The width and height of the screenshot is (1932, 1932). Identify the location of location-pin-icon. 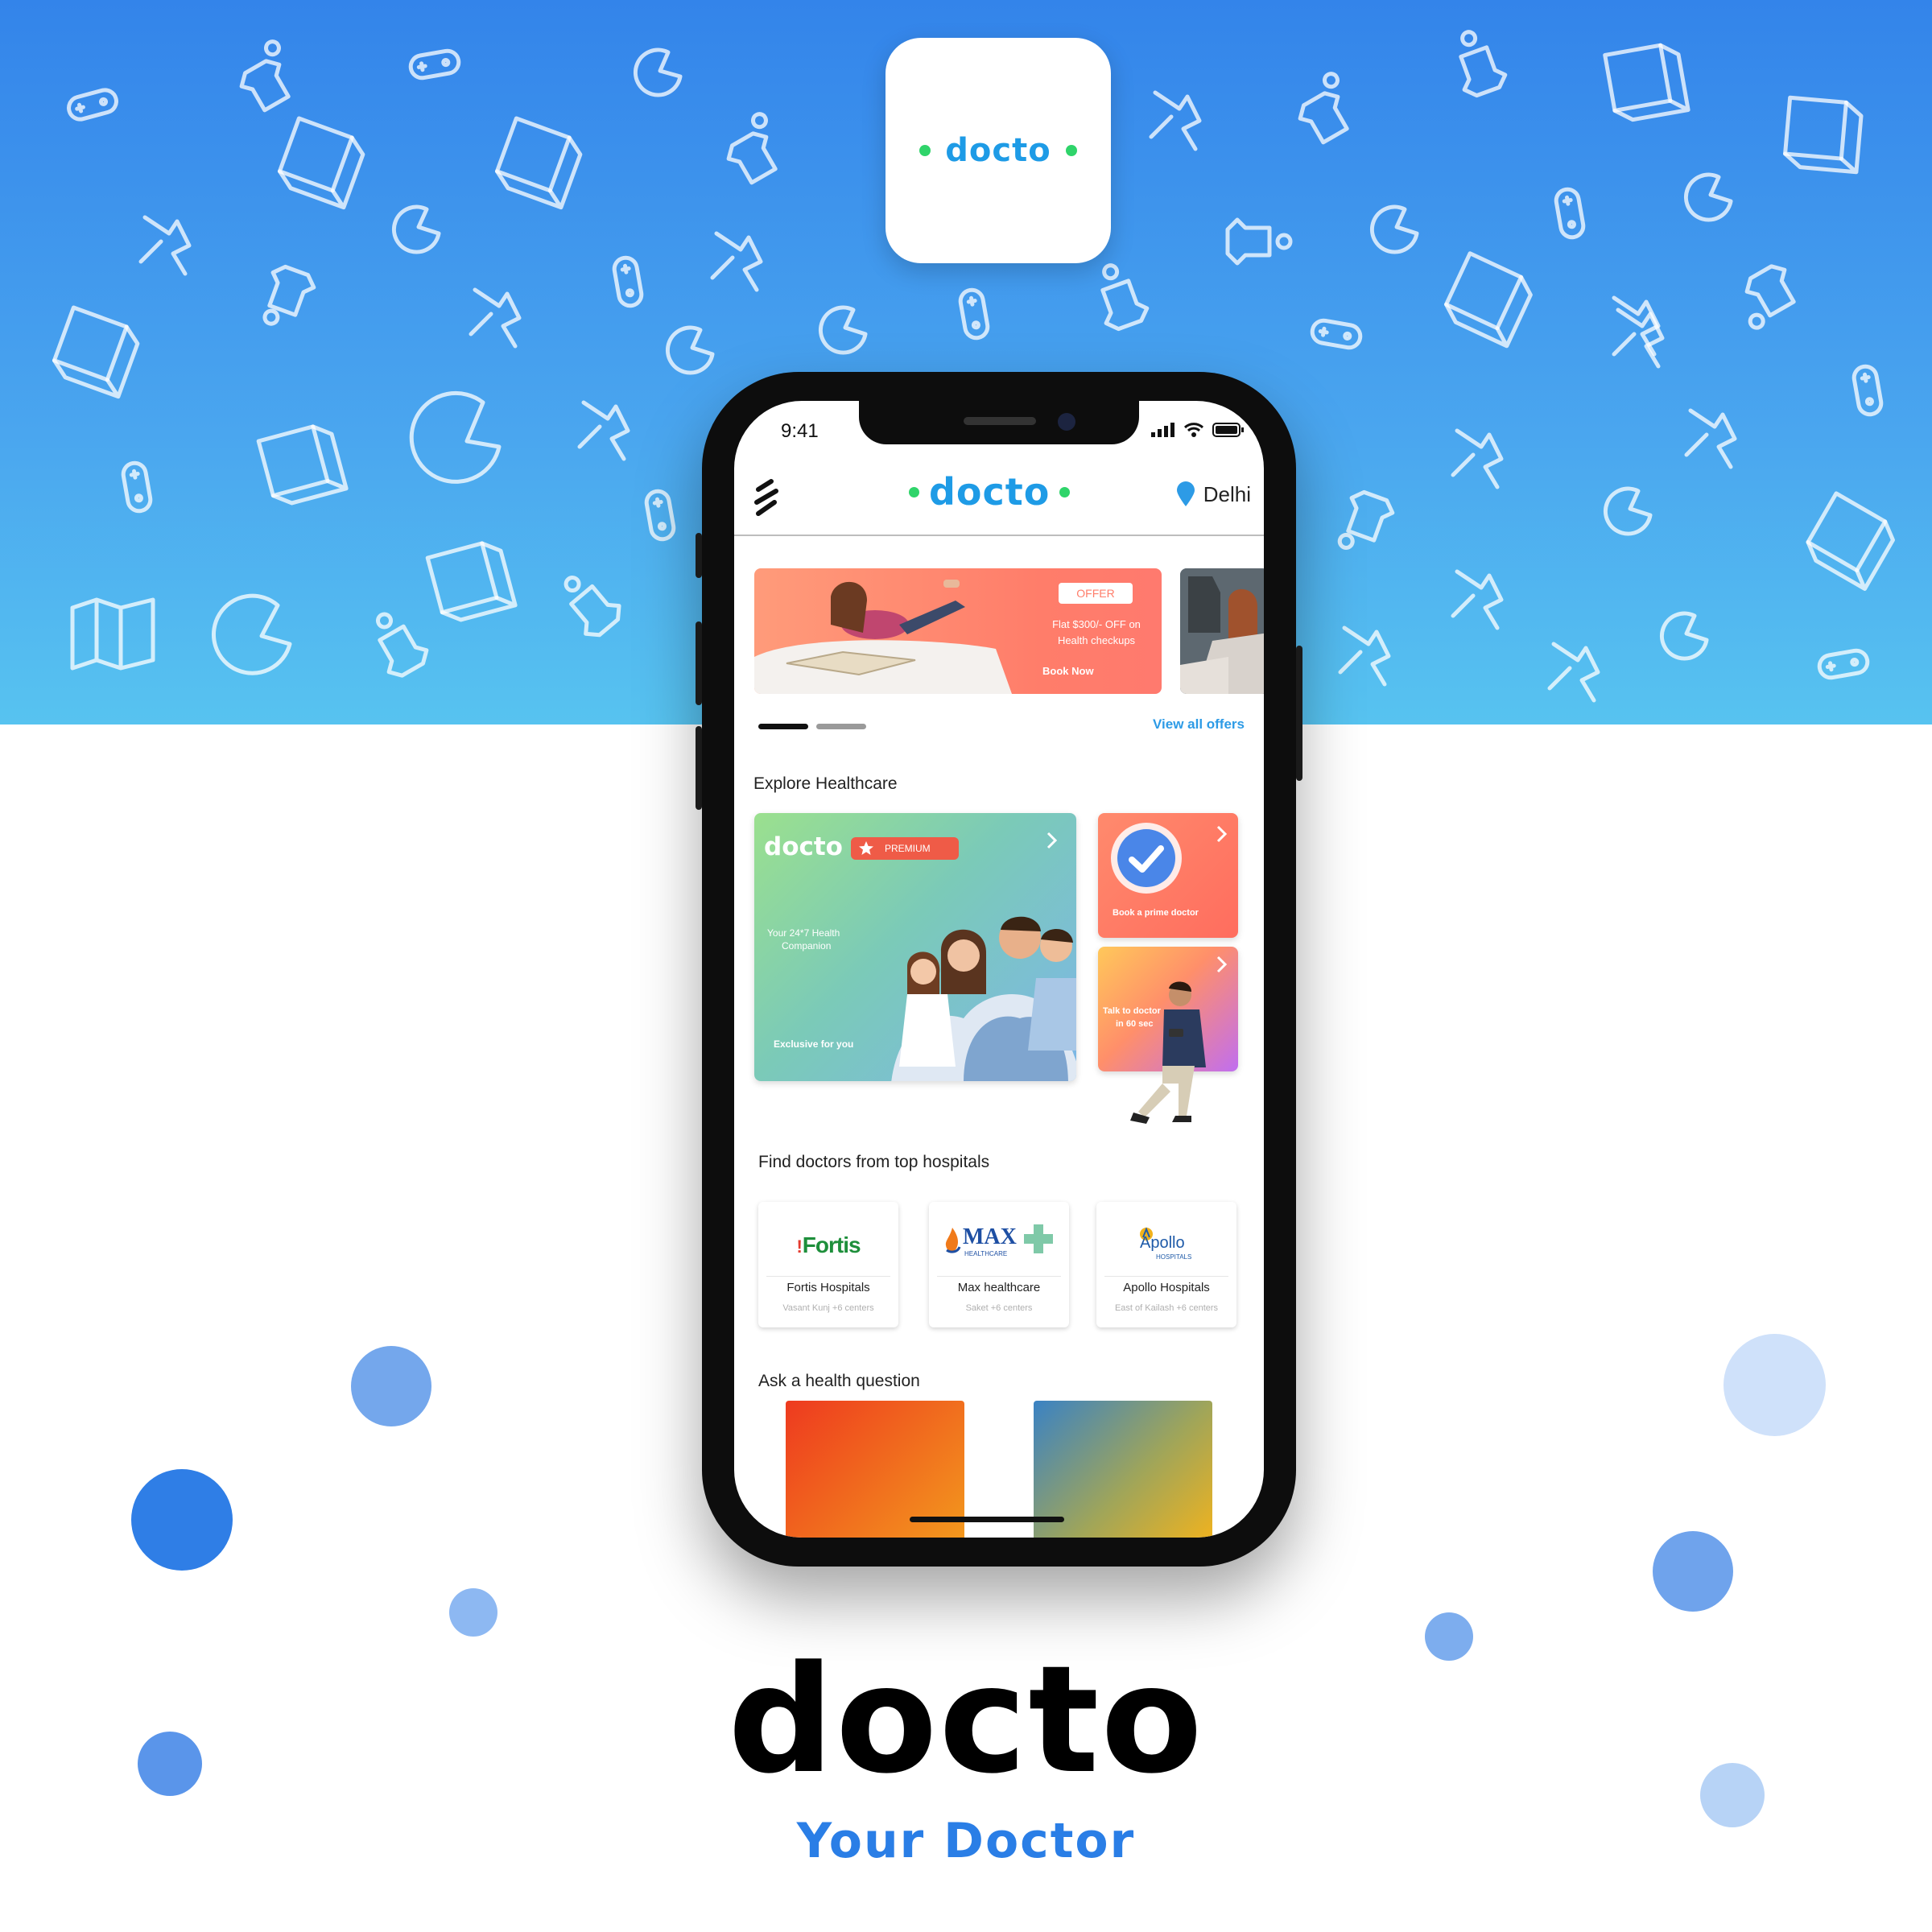
(1185, 493).